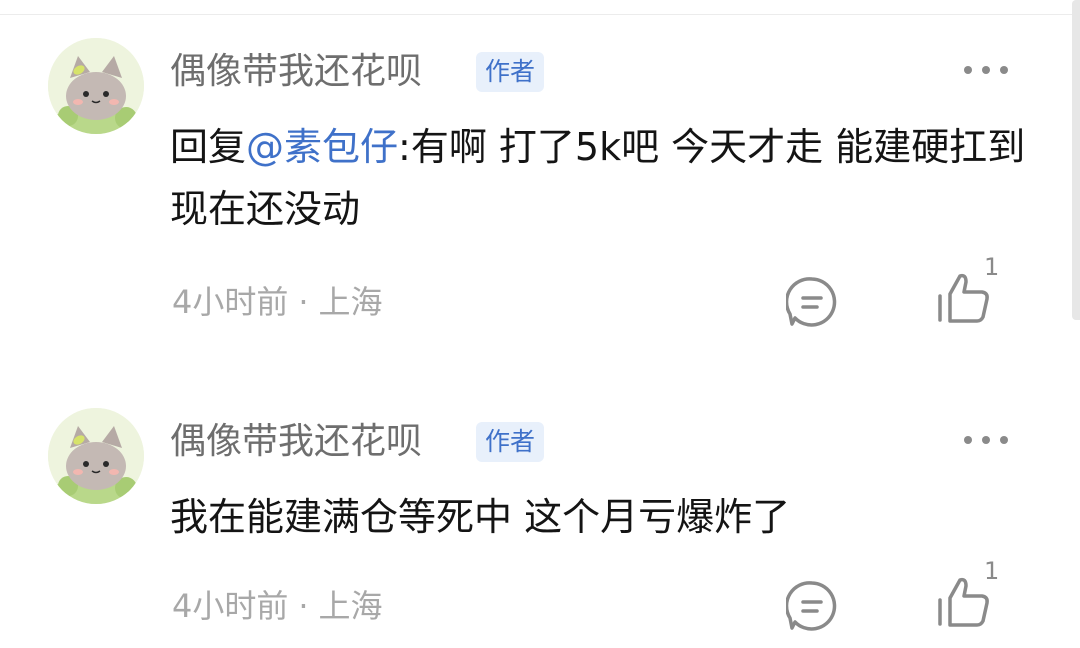  Describe the element at coordinates (540, 14) in the screenshot. I see `top-divider` at that location.